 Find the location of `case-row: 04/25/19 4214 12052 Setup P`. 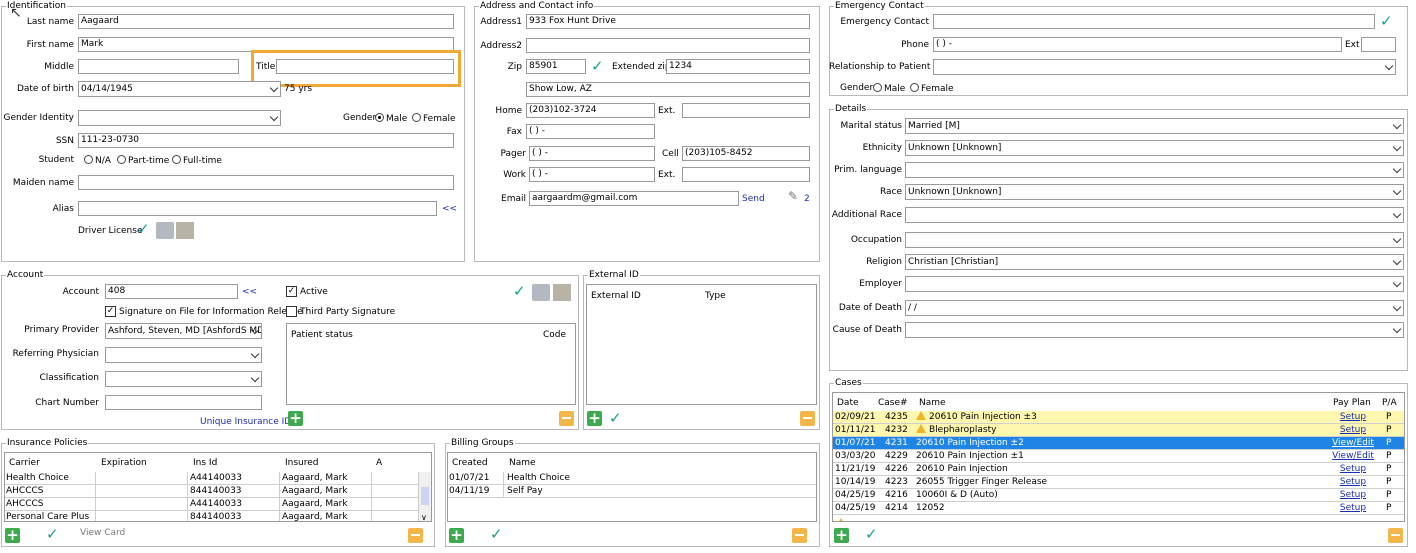

case-row: 04/25/19 4214 12052 Setup P is located at coordinates (1118, 508).